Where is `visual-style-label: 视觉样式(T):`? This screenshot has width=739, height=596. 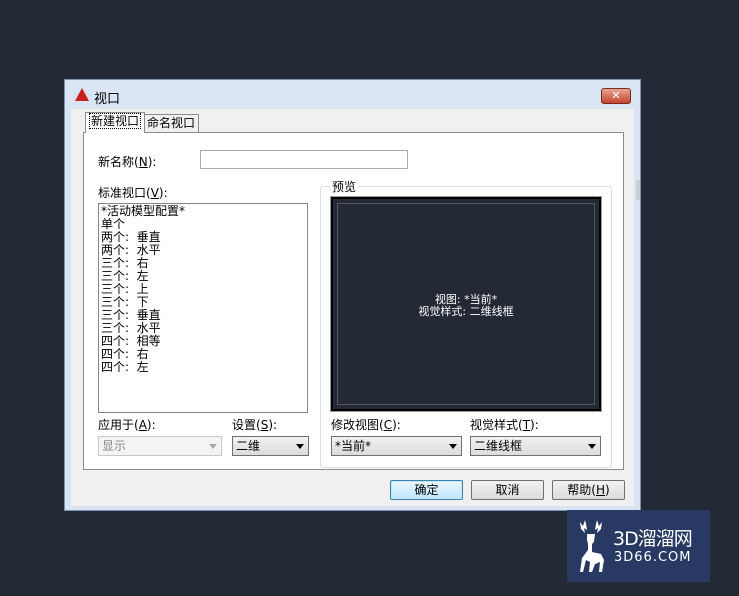 visual-style-label: 视觉样式(T): is located at coordinates (504, 425).